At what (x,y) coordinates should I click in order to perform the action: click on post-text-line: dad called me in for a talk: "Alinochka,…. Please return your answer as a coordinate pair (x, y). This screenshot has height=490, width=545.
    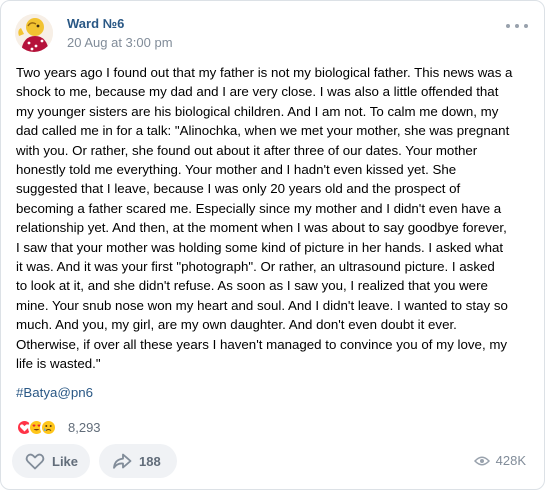
    Looking at the image, I should click on (263, 131).